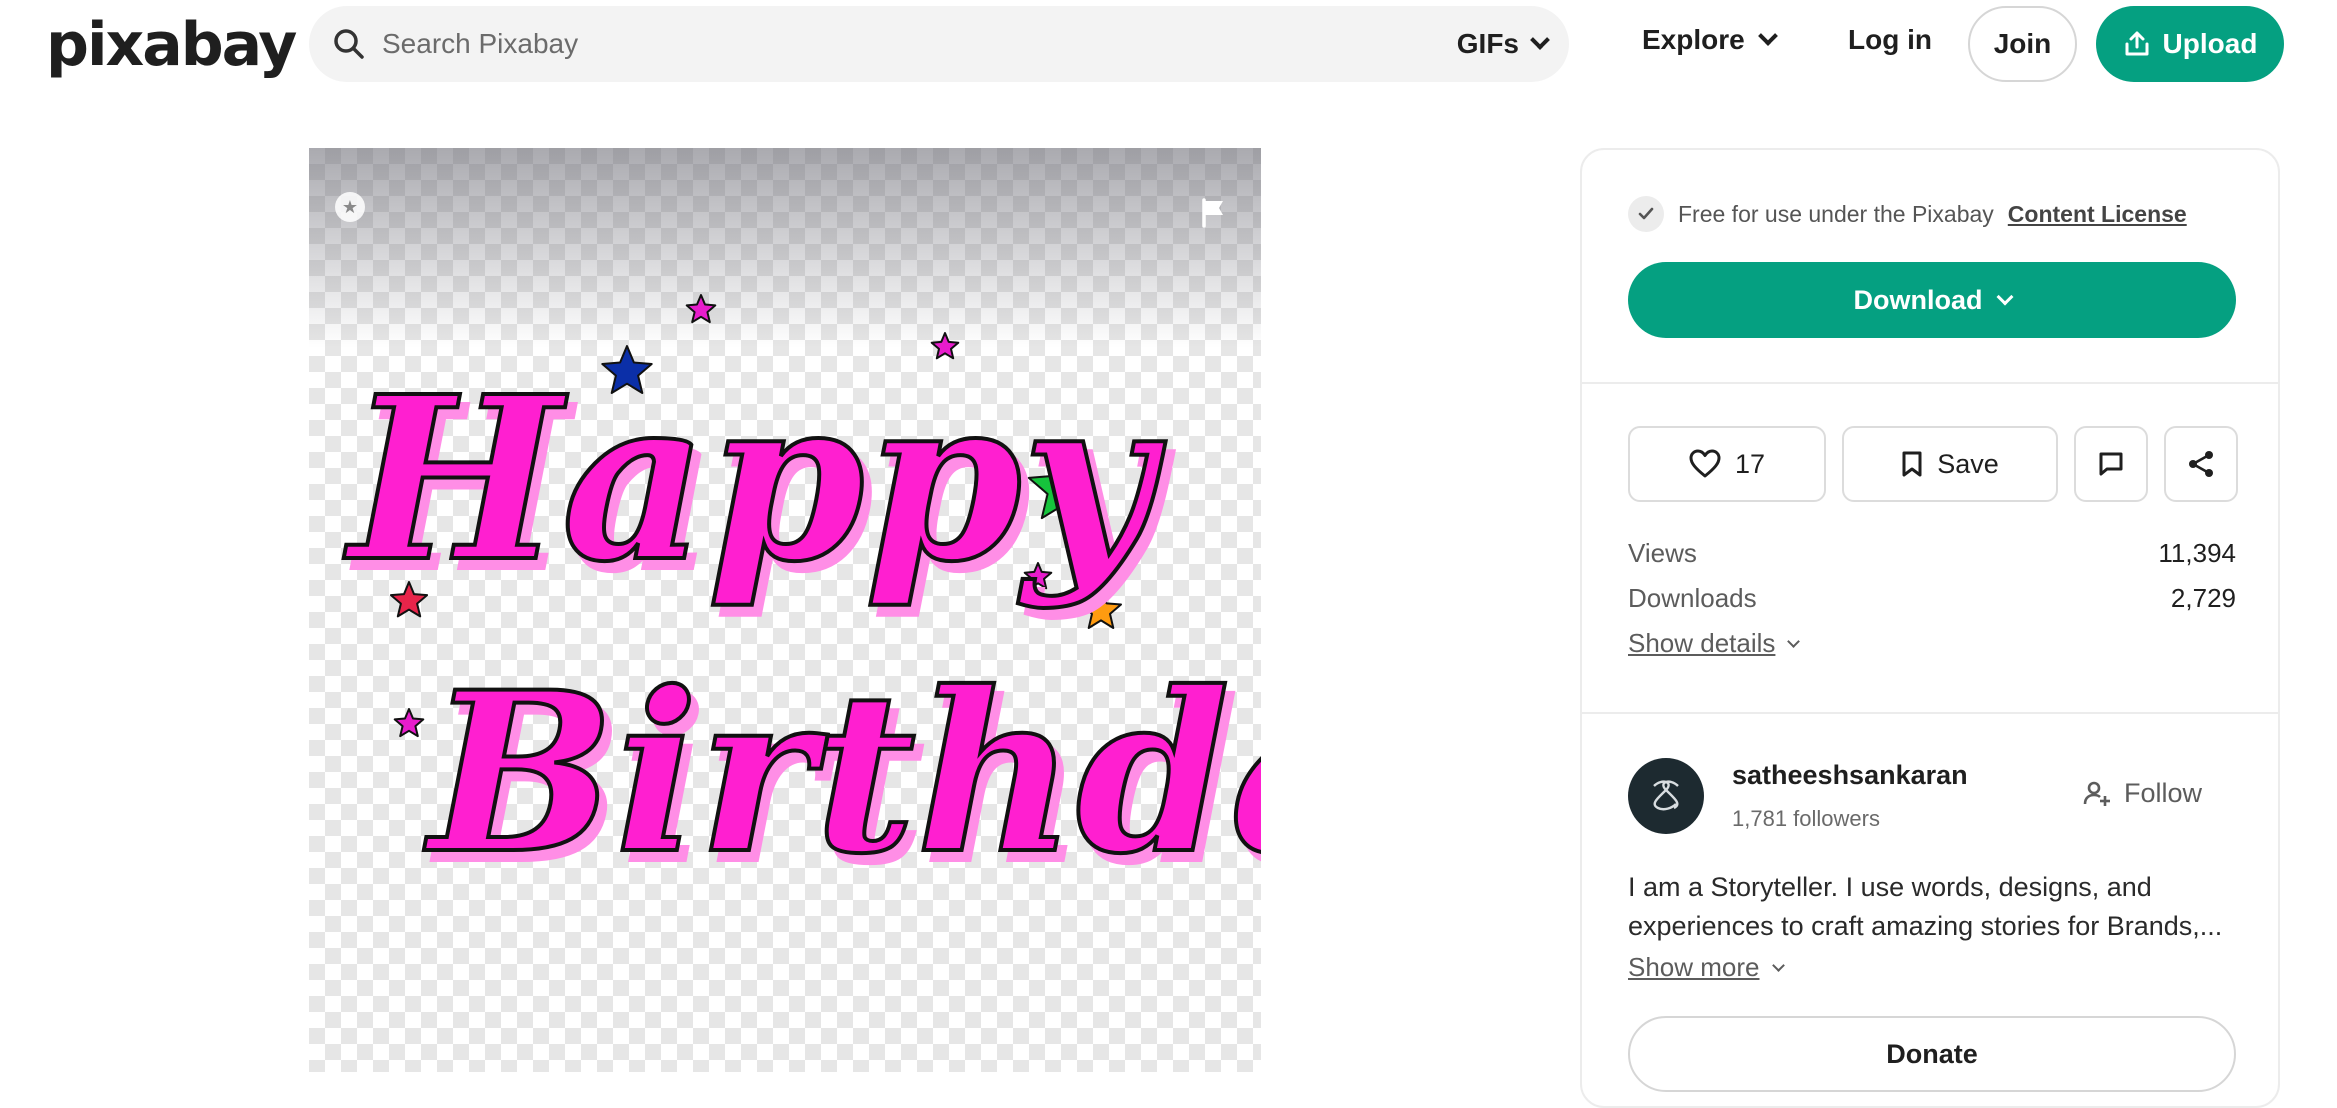 The width and height of the screenshot is (2337, 1108). I want to click on download-button: Download, so click(1932, 300).